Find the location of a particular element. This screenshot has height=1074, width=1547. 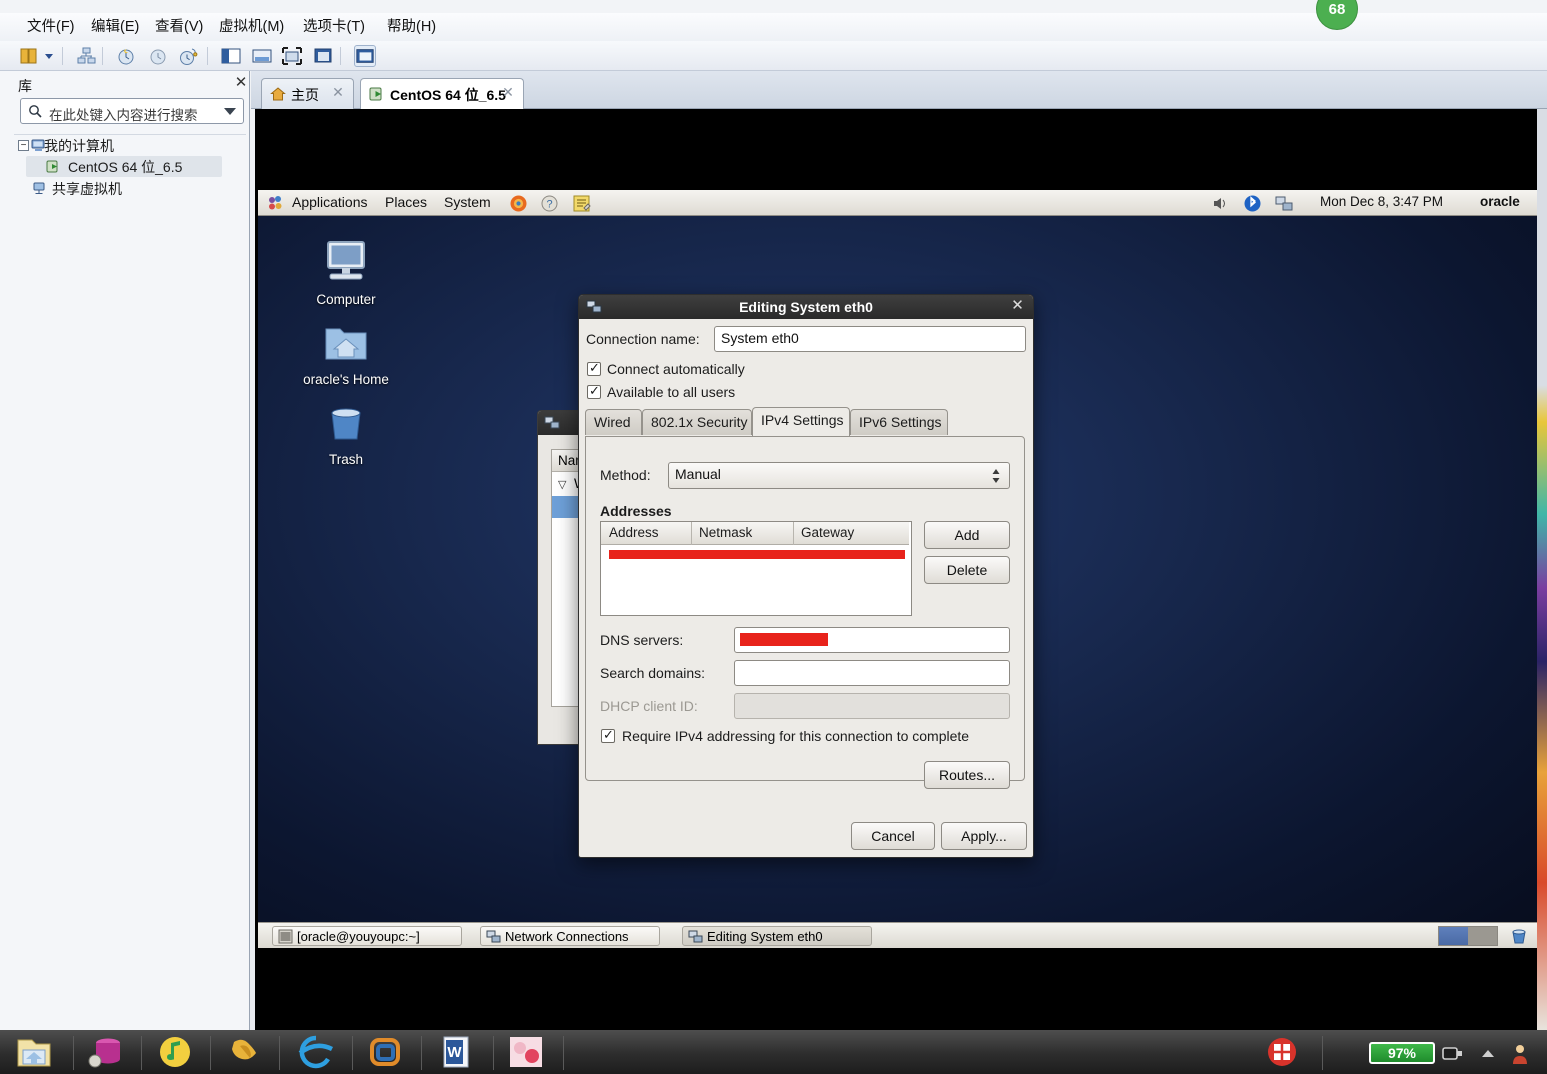

console-view-icon is located at coordinates (365, 56).